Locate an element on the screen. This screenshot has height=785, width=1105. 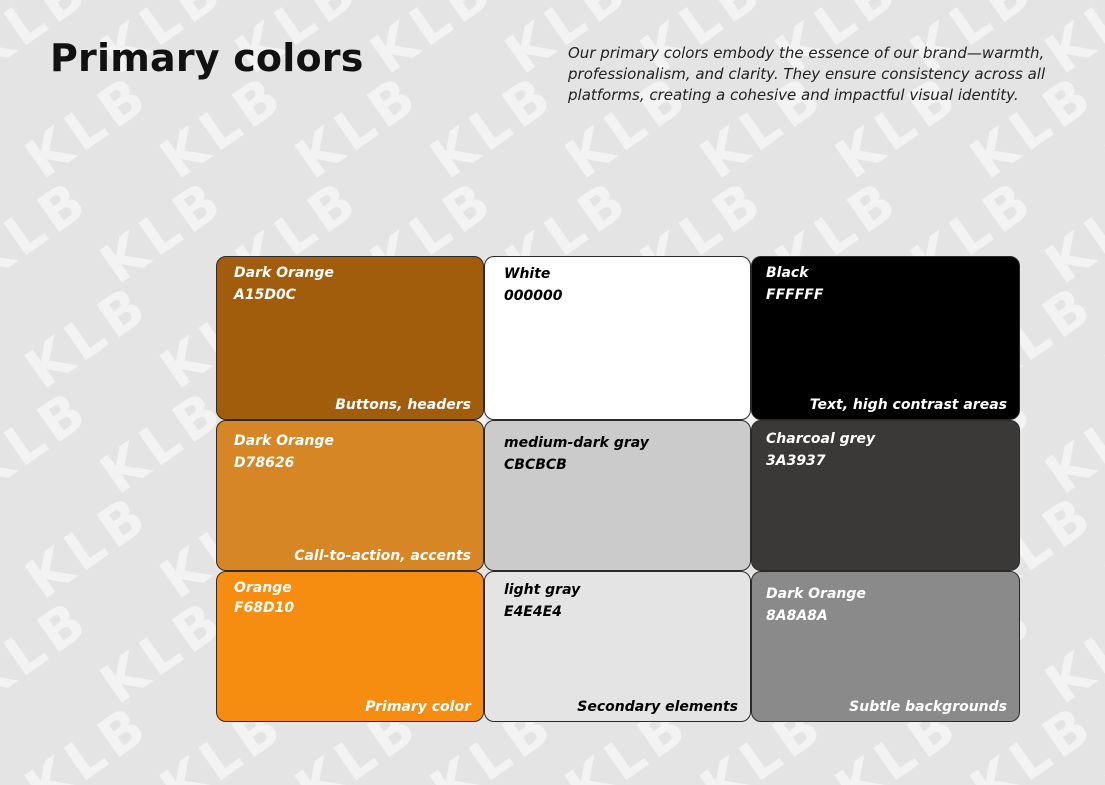
swatch-hex: F68D10 is located at coordinates (264, 608).